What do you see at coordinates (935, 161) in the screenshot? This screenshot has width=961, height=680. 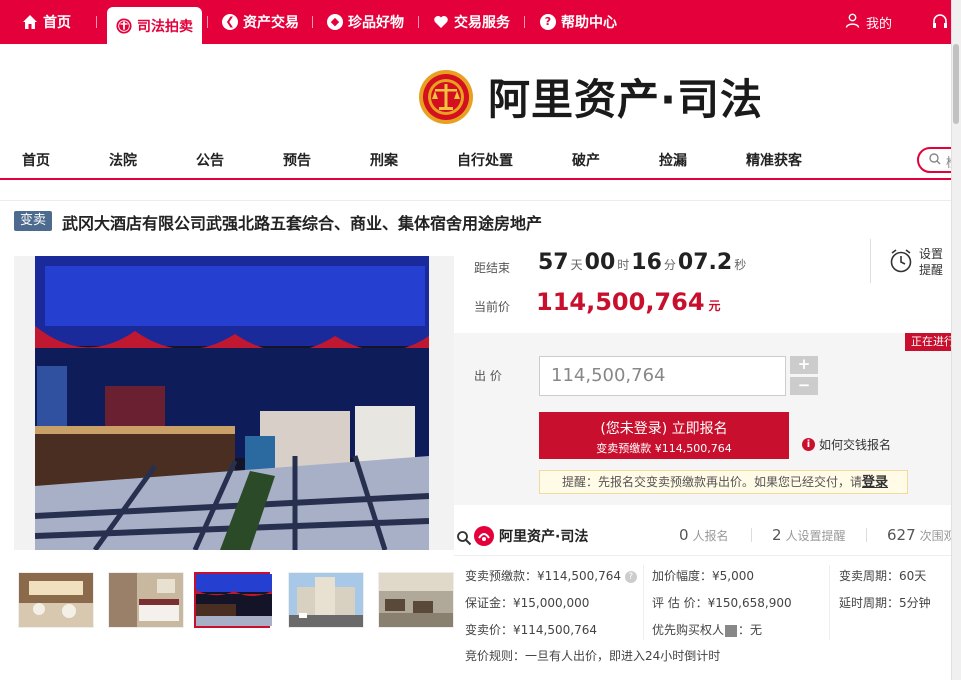 I see `search-icon` at bounding box center [935, 161].